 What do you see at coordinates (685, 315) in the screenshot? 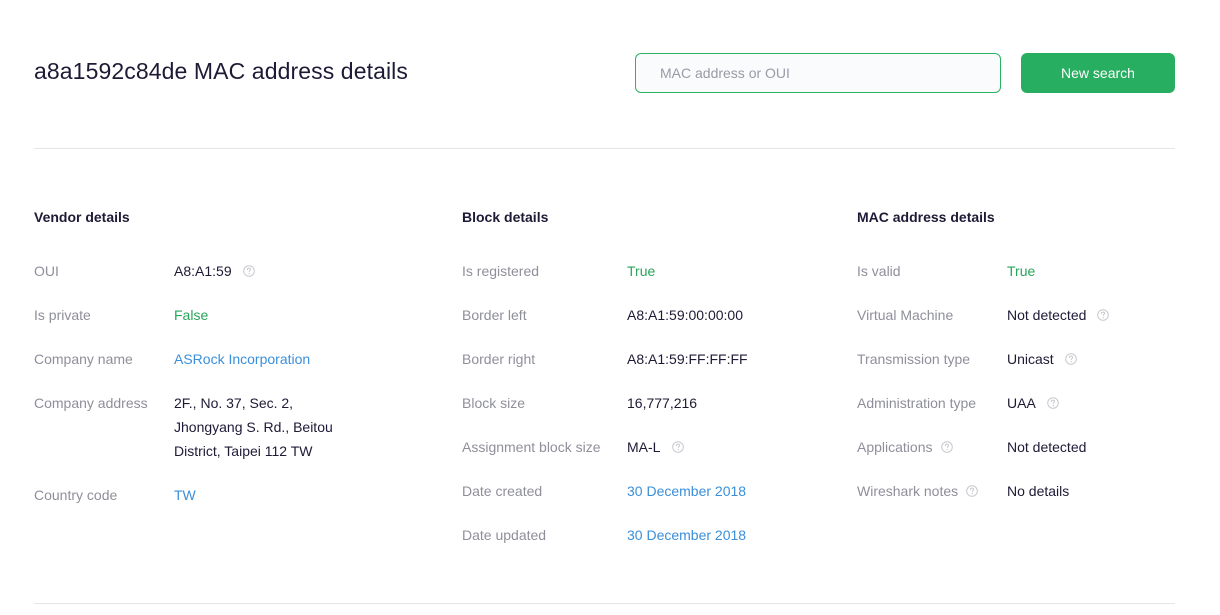
I see `border-left-value: A8:A1:59:00:00:00` at bounding box center [685, 315].